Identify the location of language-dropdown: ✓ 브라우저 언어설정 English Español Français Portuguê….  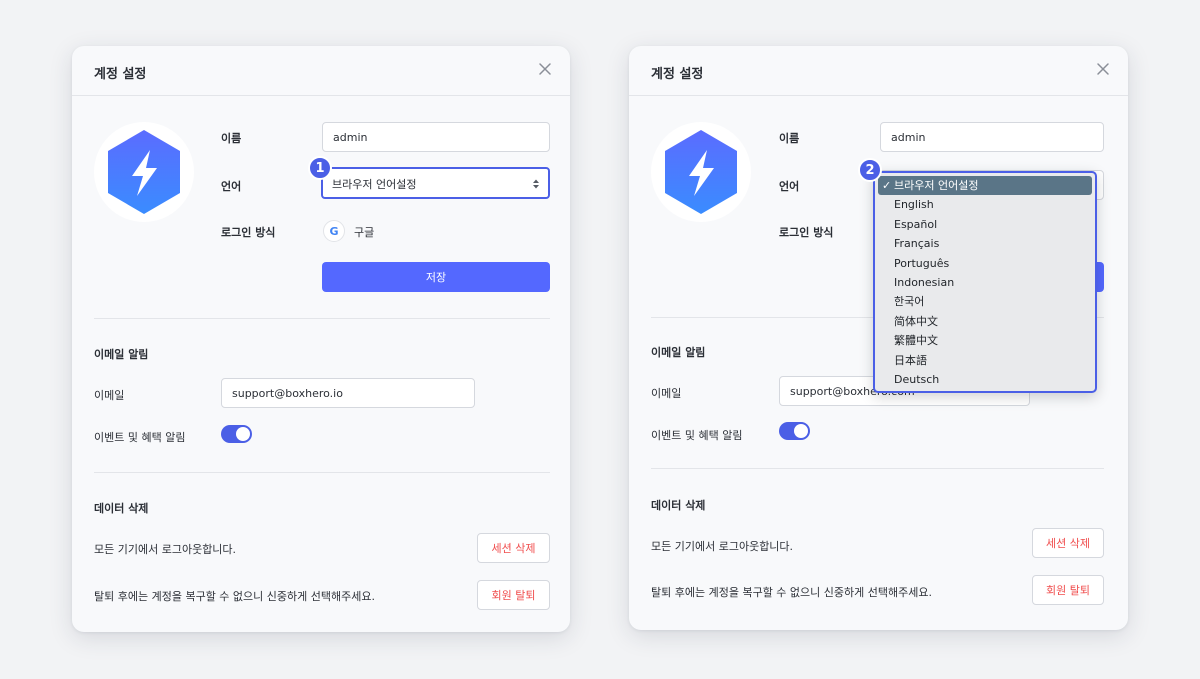
(985, 282).